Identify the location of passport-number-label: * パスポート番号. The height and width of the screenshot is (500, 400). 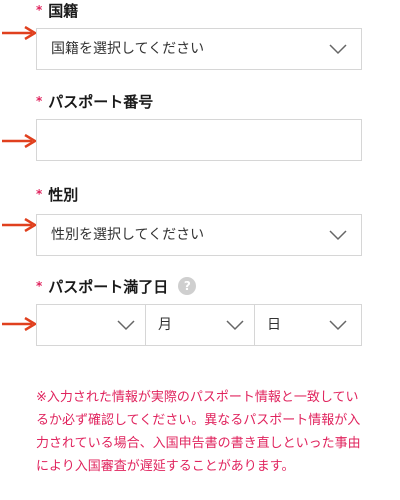
(94, 101).